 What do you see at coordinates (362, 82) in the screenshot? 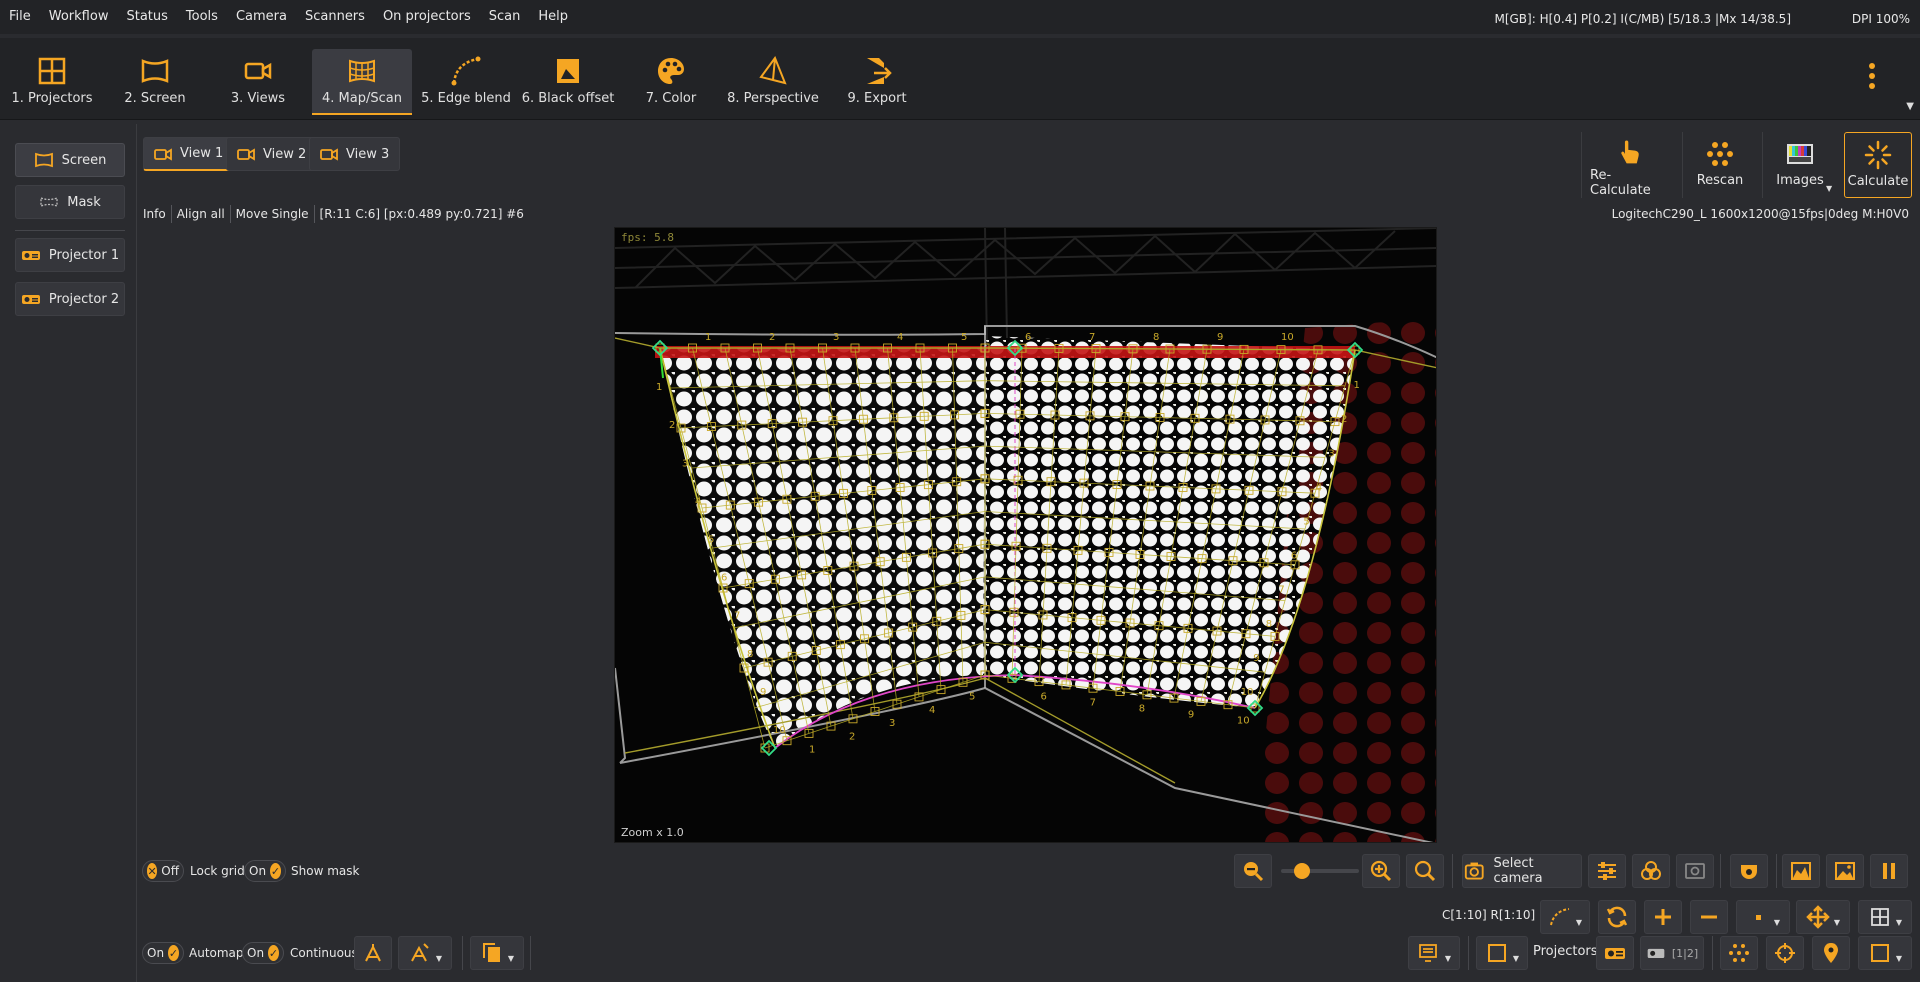
I see `tool-map-scan: 4. Map/Scan` at bounding box center [362, 82].